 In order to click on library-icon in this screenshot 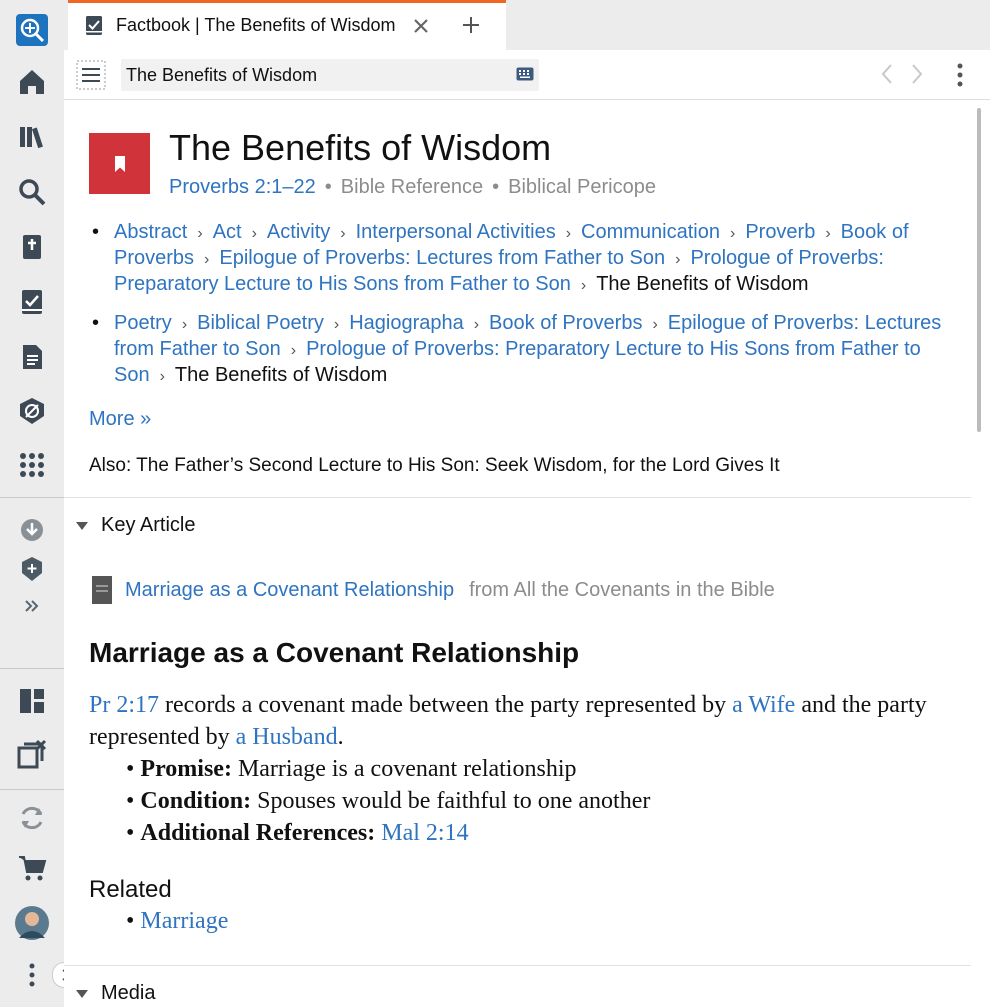, I will do `click(32, 137)`.